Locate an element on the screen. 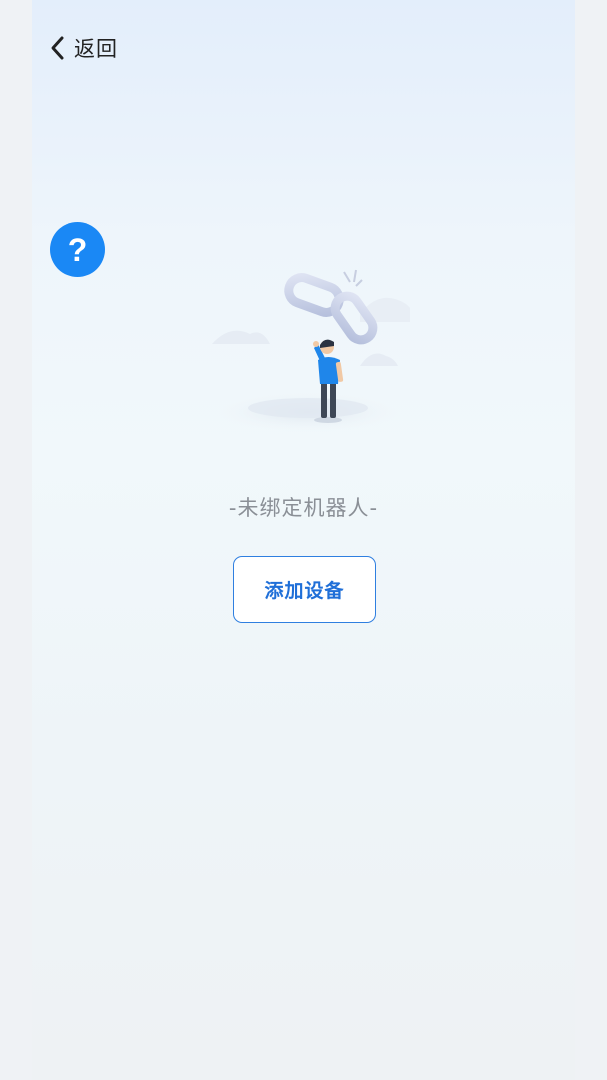 The height and width of the screenshot is (1080, 607). chevron-left-icon is located at coordinates (57, 48).